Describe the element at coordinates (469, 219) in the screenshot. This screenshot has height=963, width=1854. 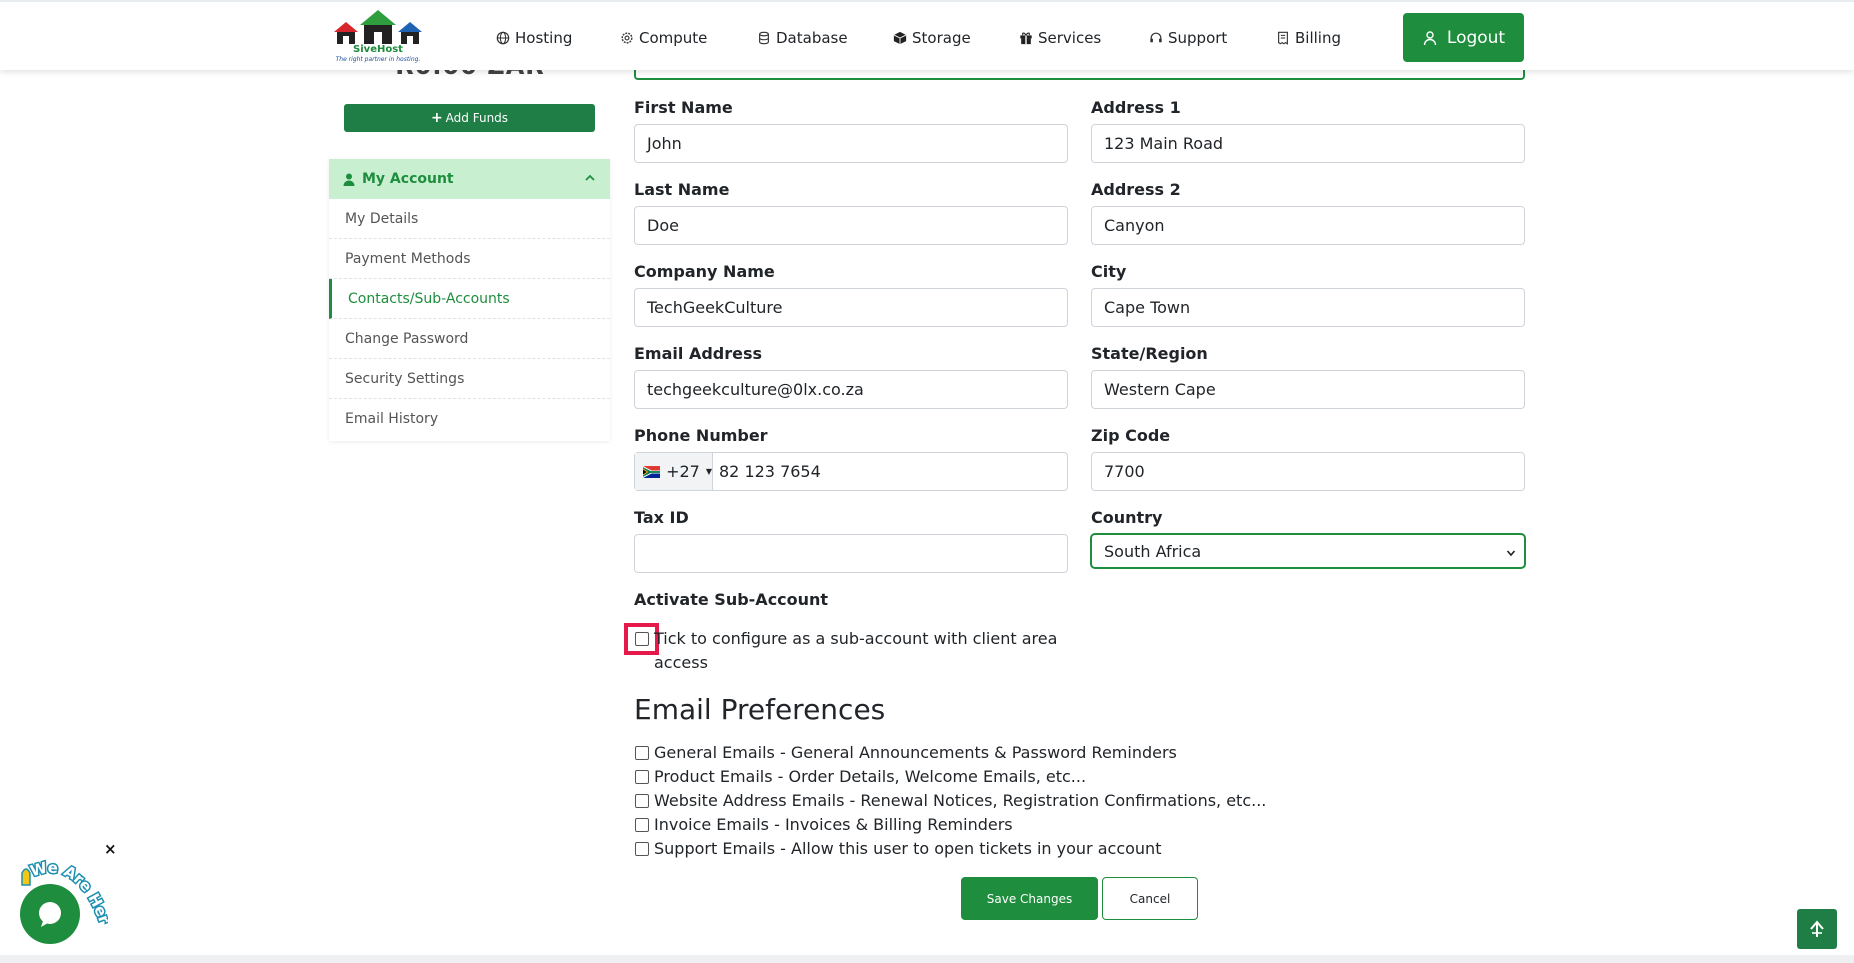
I see `sidebar-item-my-details: My Details` at that location.